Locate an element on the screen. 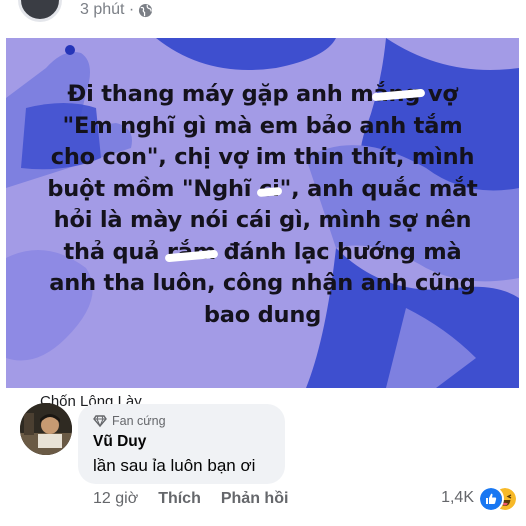 This screenshot has width=526, height=526. text-line-5: hỏi là mày nói cái gì, mình sợ nên is located at coordinates (262, 220).